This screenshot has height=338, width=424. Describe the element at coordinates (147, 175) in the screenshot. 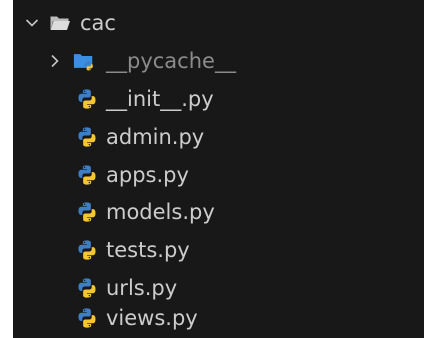

I see `file-label: apps.py` at that location.